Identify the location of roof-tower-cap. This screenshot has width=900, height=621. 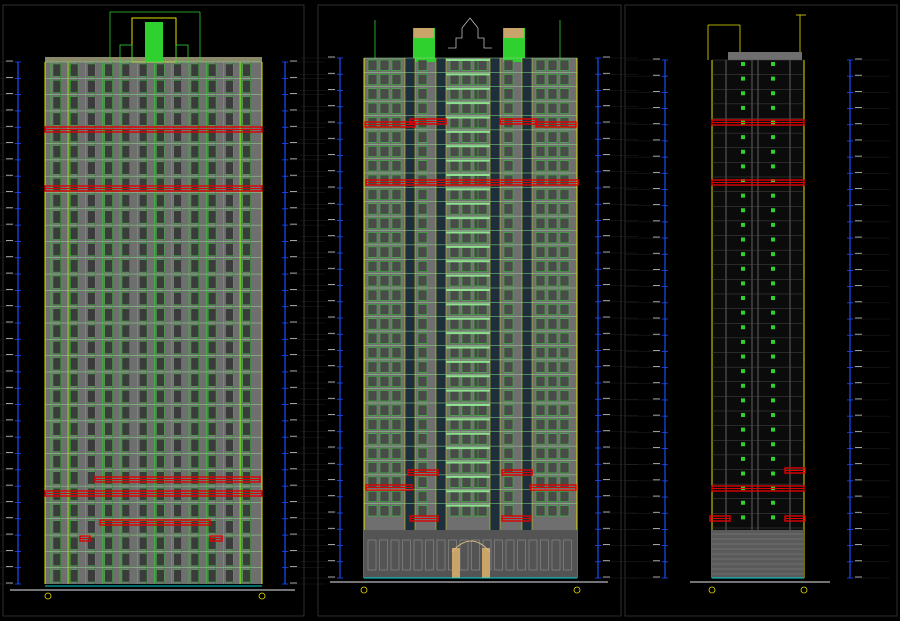
(424, 33).